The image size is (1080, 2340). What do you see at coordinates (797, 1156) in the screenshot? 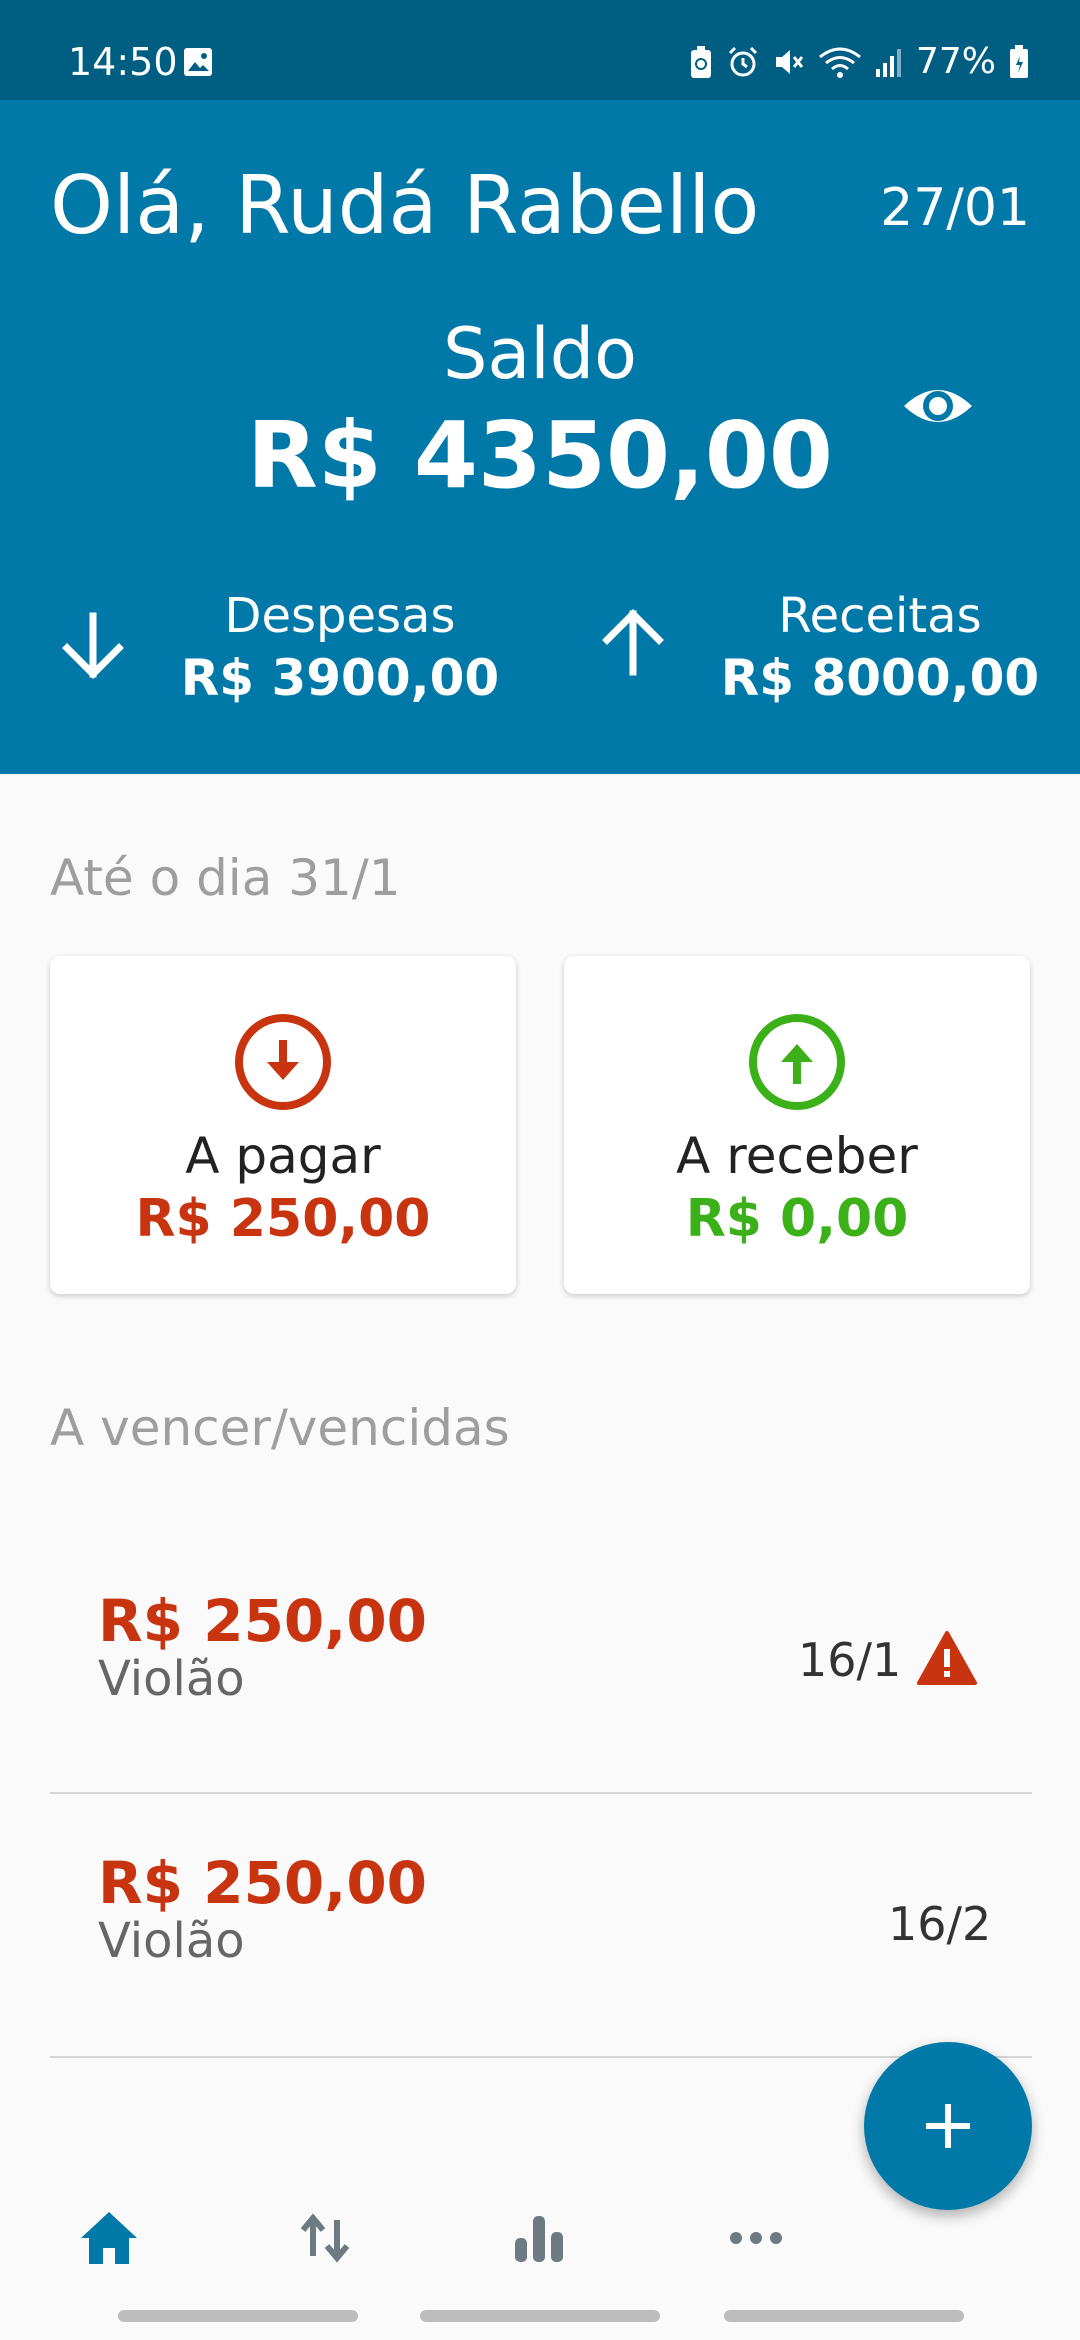
I see `to-receive-label: A receber` at bounding box center [797, 1156].